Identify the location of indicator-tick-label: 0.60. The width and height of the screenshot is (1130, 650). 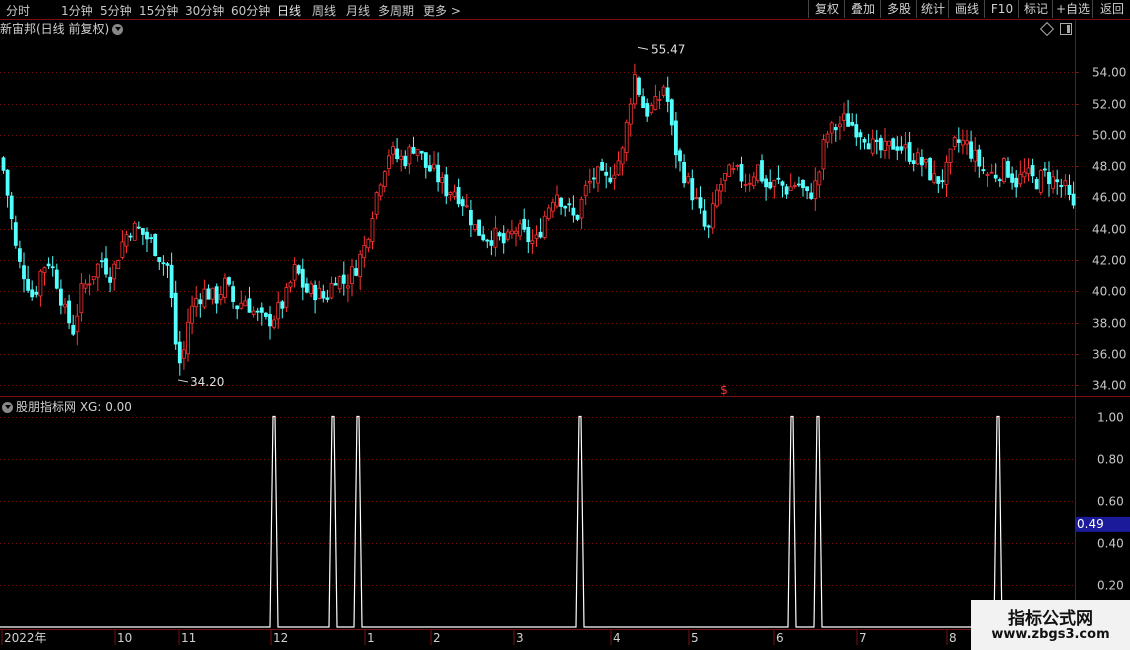
(1110, 502).